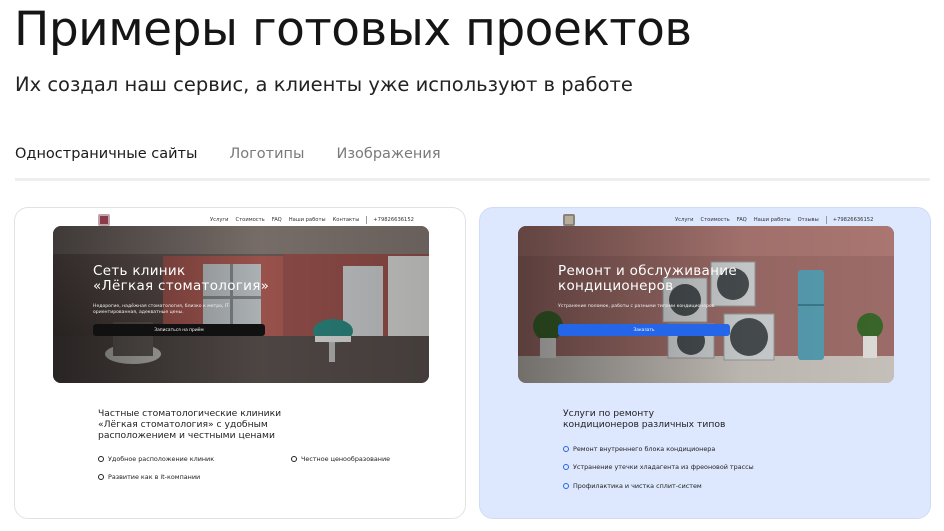 This screenshot has width=944, height=531. Describe the element at coordinates (340, 459) in the screenshot. I see `feature-item: Честное ценообразование` at that location.